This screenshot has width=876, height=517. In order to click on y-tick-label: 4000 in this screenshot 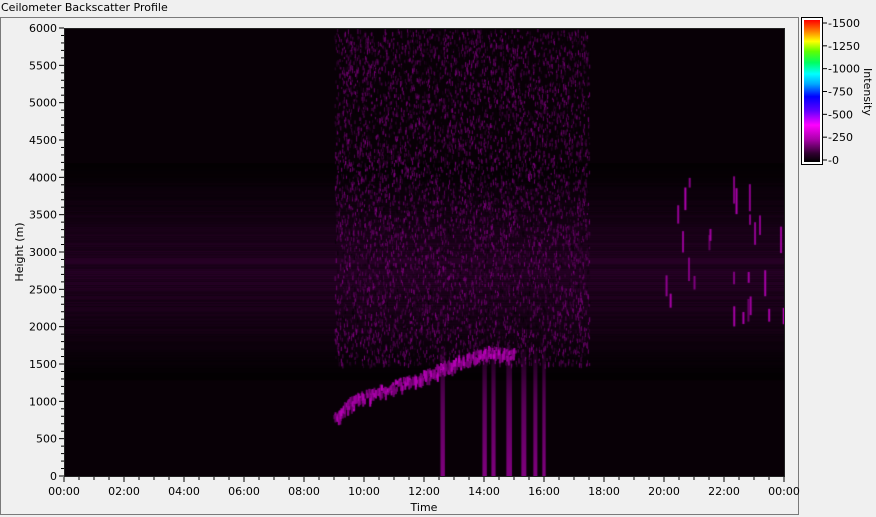, I will do `click(43, 177)`.